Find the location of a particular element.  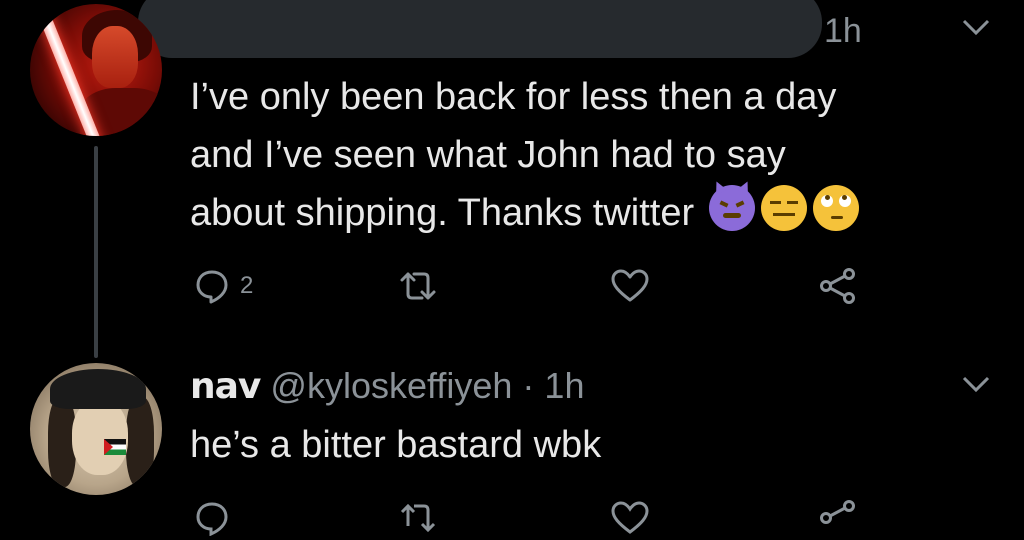

thread-connector-line is located at coordinates (96, 252).